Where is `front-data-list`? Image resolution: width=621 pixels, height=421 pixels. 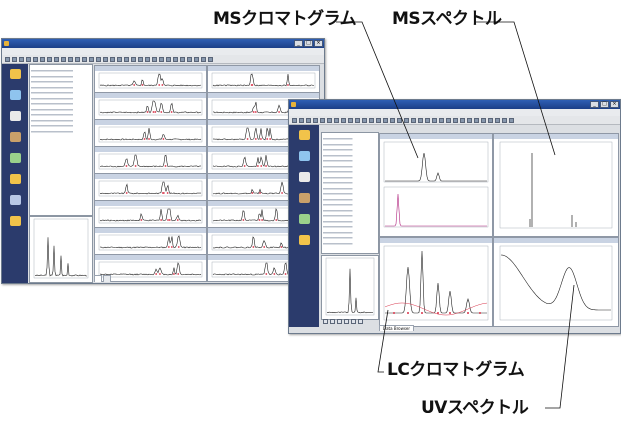 front-data-list is located at coordinates (350, 193).